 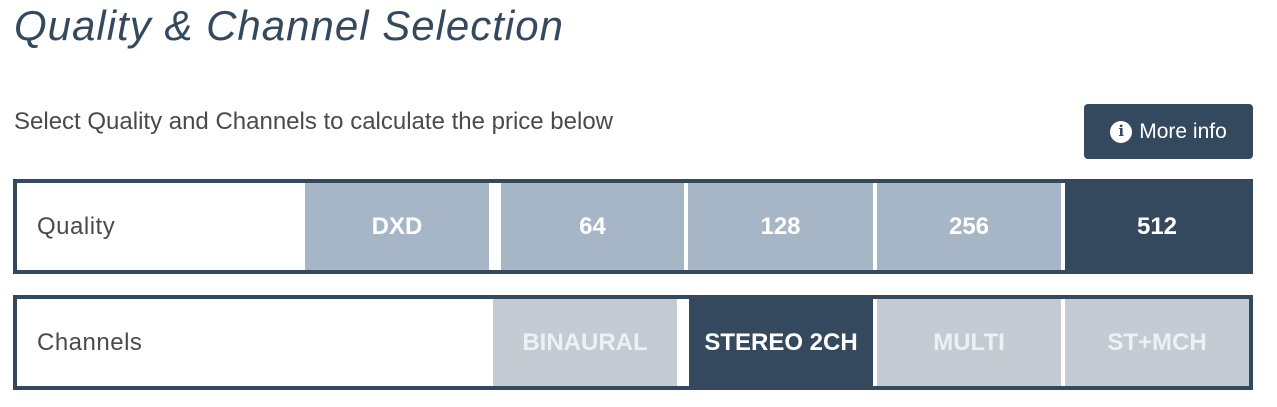 I want to click on quality-option-64: 64, so click(x=592, y=226).